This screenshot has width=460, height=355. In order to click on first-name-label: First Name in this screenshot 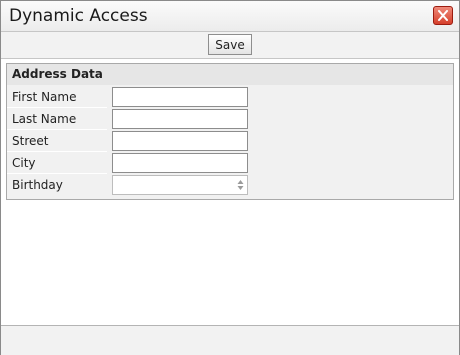, I will do `click(44, 97)`.